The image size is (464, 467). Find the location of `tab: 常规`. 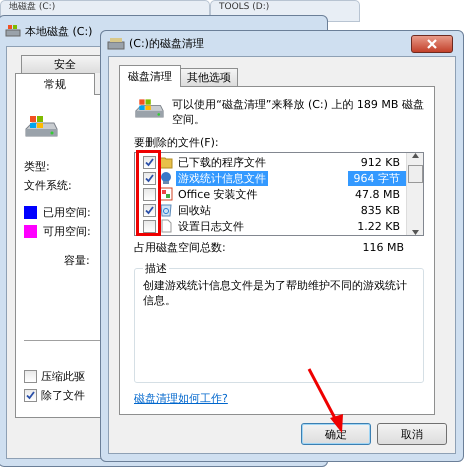

tab: 常规 is located at coordinates (55, 84).